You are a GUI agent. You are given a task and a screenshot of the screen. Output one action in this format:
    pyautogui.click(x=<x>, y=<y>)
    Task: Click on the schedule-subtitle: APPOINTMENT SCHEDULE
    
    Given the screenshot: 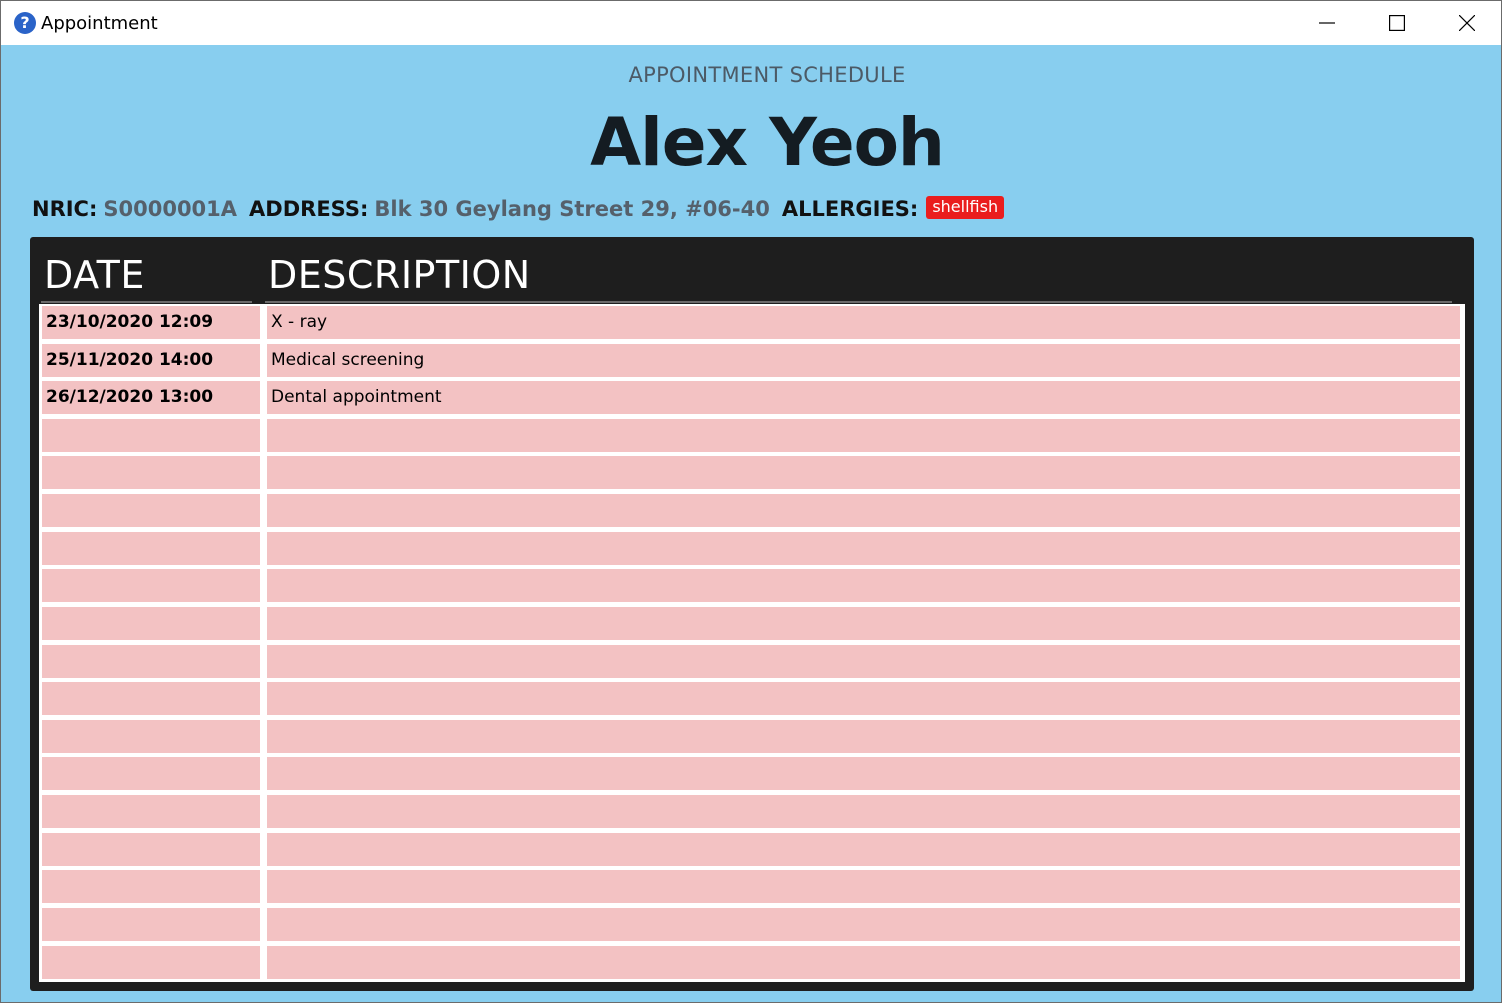 What is the action you would take?
    pyautogui.click(x=767, y=75)
    